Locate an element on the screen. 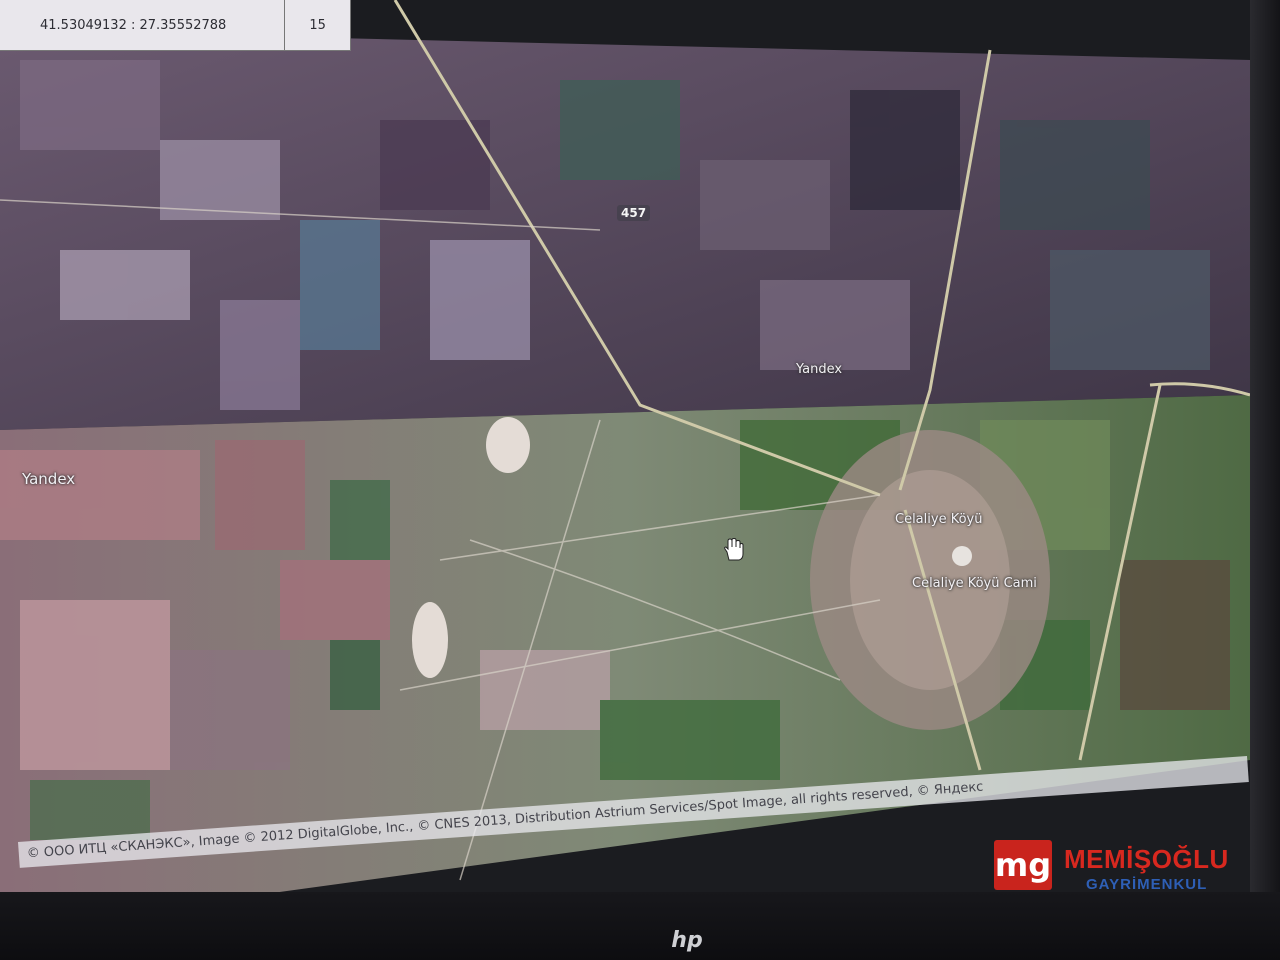 The width and height of the screenshot is (1280, 960). brand-logo-icon: mg is located at coordinates (1023, 865).